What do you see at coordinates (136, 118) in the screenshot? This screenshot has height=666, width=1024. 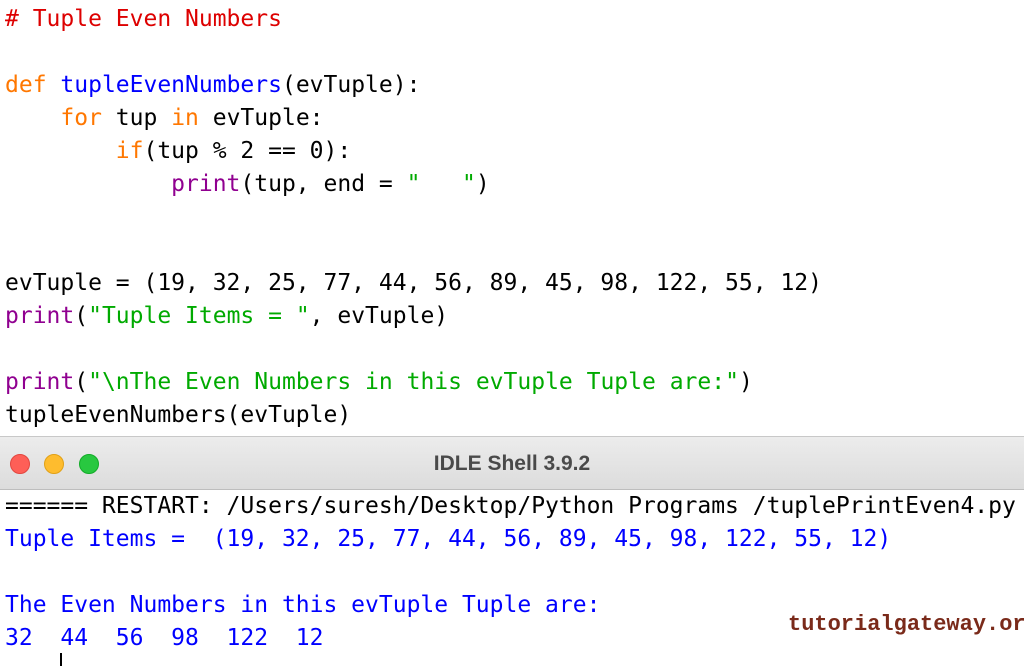 I see `code-token: tup` at bounding box center [136, 118].